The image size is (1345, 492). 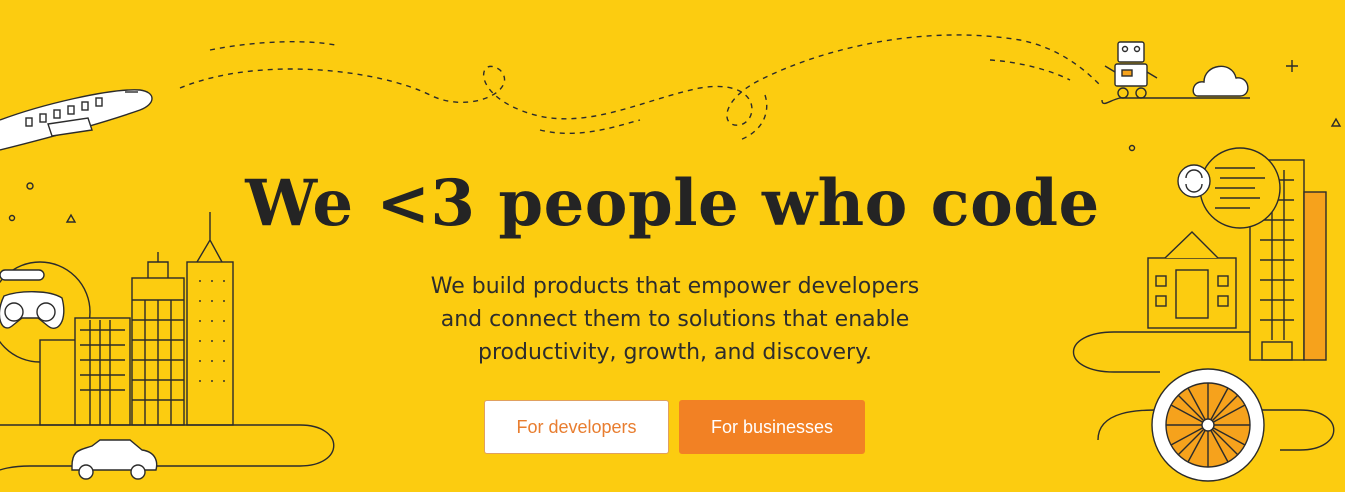 I want to click on for-developers-button: For developers, so click(x=576, y=427).